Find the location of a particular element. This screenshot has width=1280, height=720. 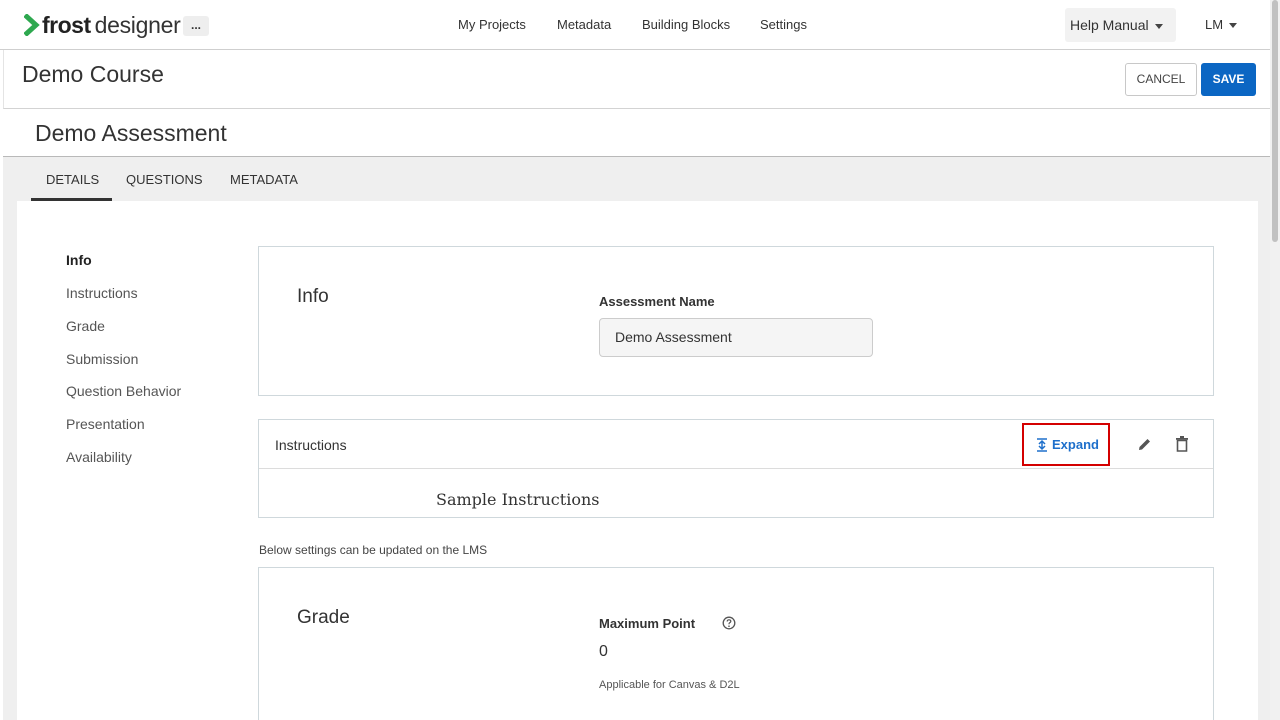

sidebar-item-presentation: Presentation is located at coordinates (105, 424).